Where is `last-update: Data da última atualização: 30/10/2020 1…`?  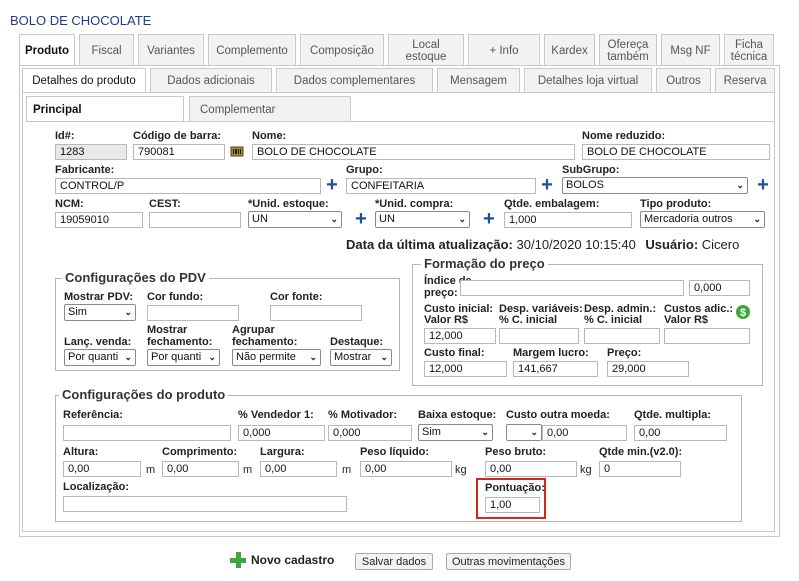 last-update: Data da última atualização: 30/10/2020 1… is located at coordinates (542, 244).